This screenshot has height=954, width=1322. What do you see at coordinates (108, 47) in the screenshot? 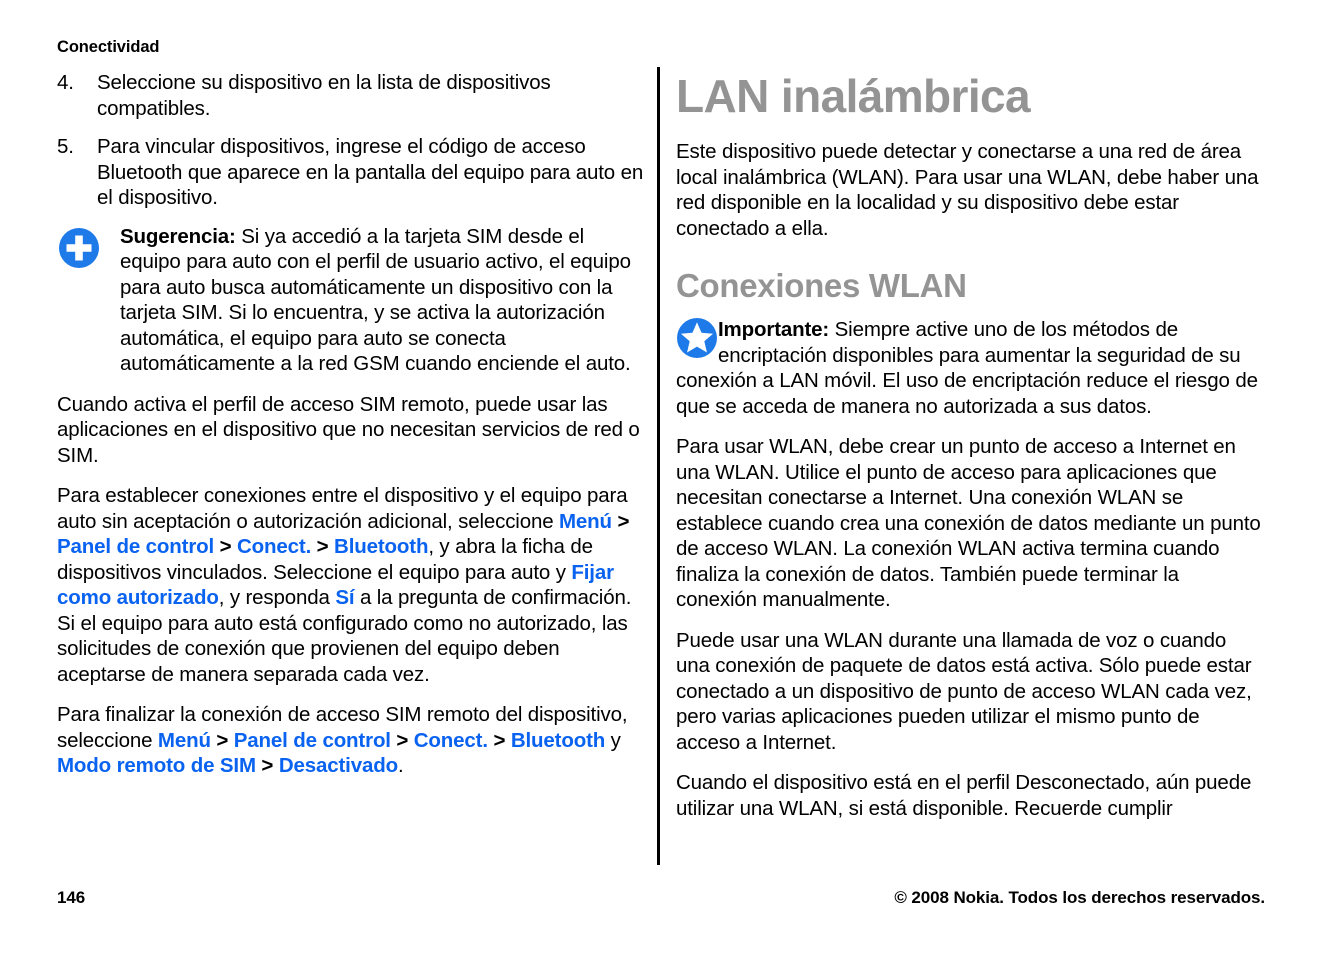
I see `running-header: Conectividad` at bounding box center [108, 47].